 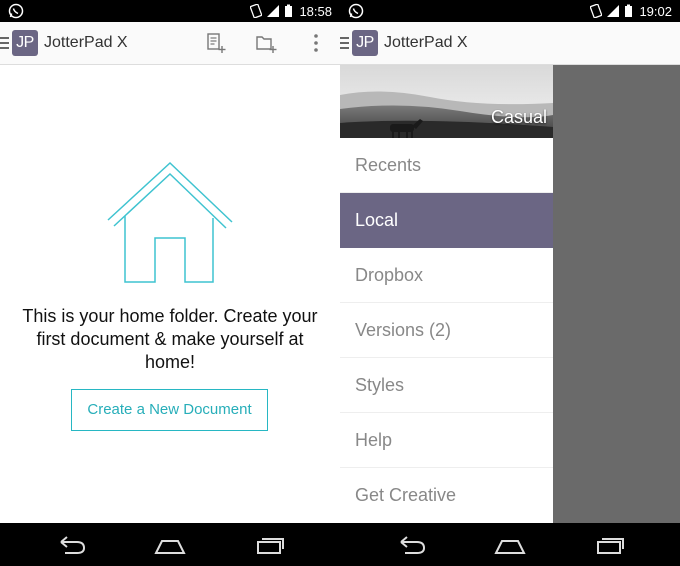 I want to click on status-time: 19:02, so click(x=655, y=11).